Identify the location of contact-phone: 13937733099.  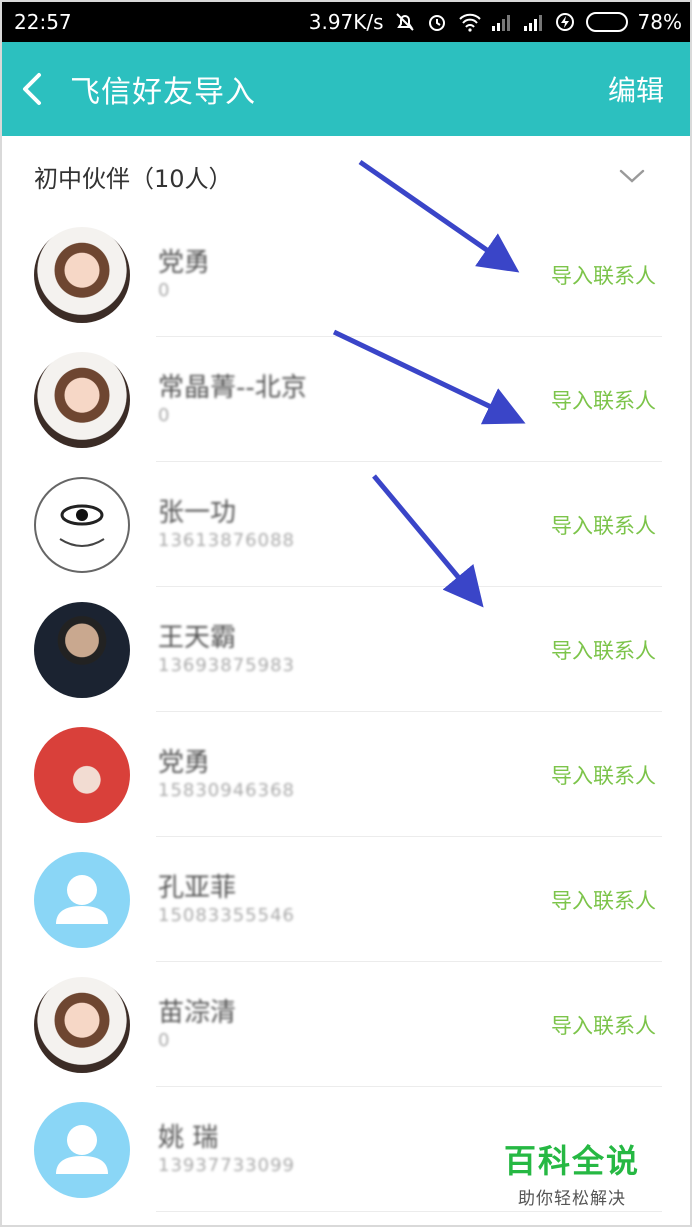
(226, 1165).